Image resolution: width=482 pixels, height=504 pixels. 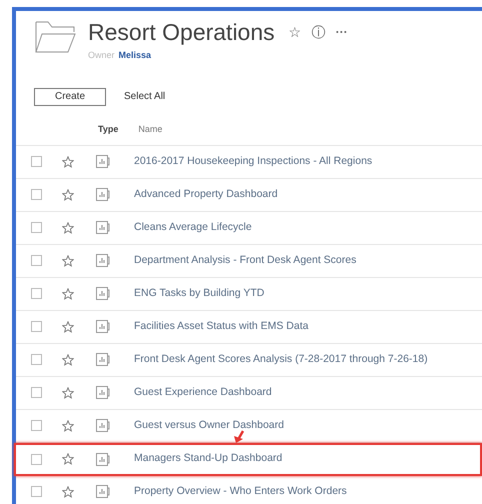 What do you see at coordinates (145, 96) in the screenshot?
I see `select-all-button: Select All` at bounding box center [145, 96].